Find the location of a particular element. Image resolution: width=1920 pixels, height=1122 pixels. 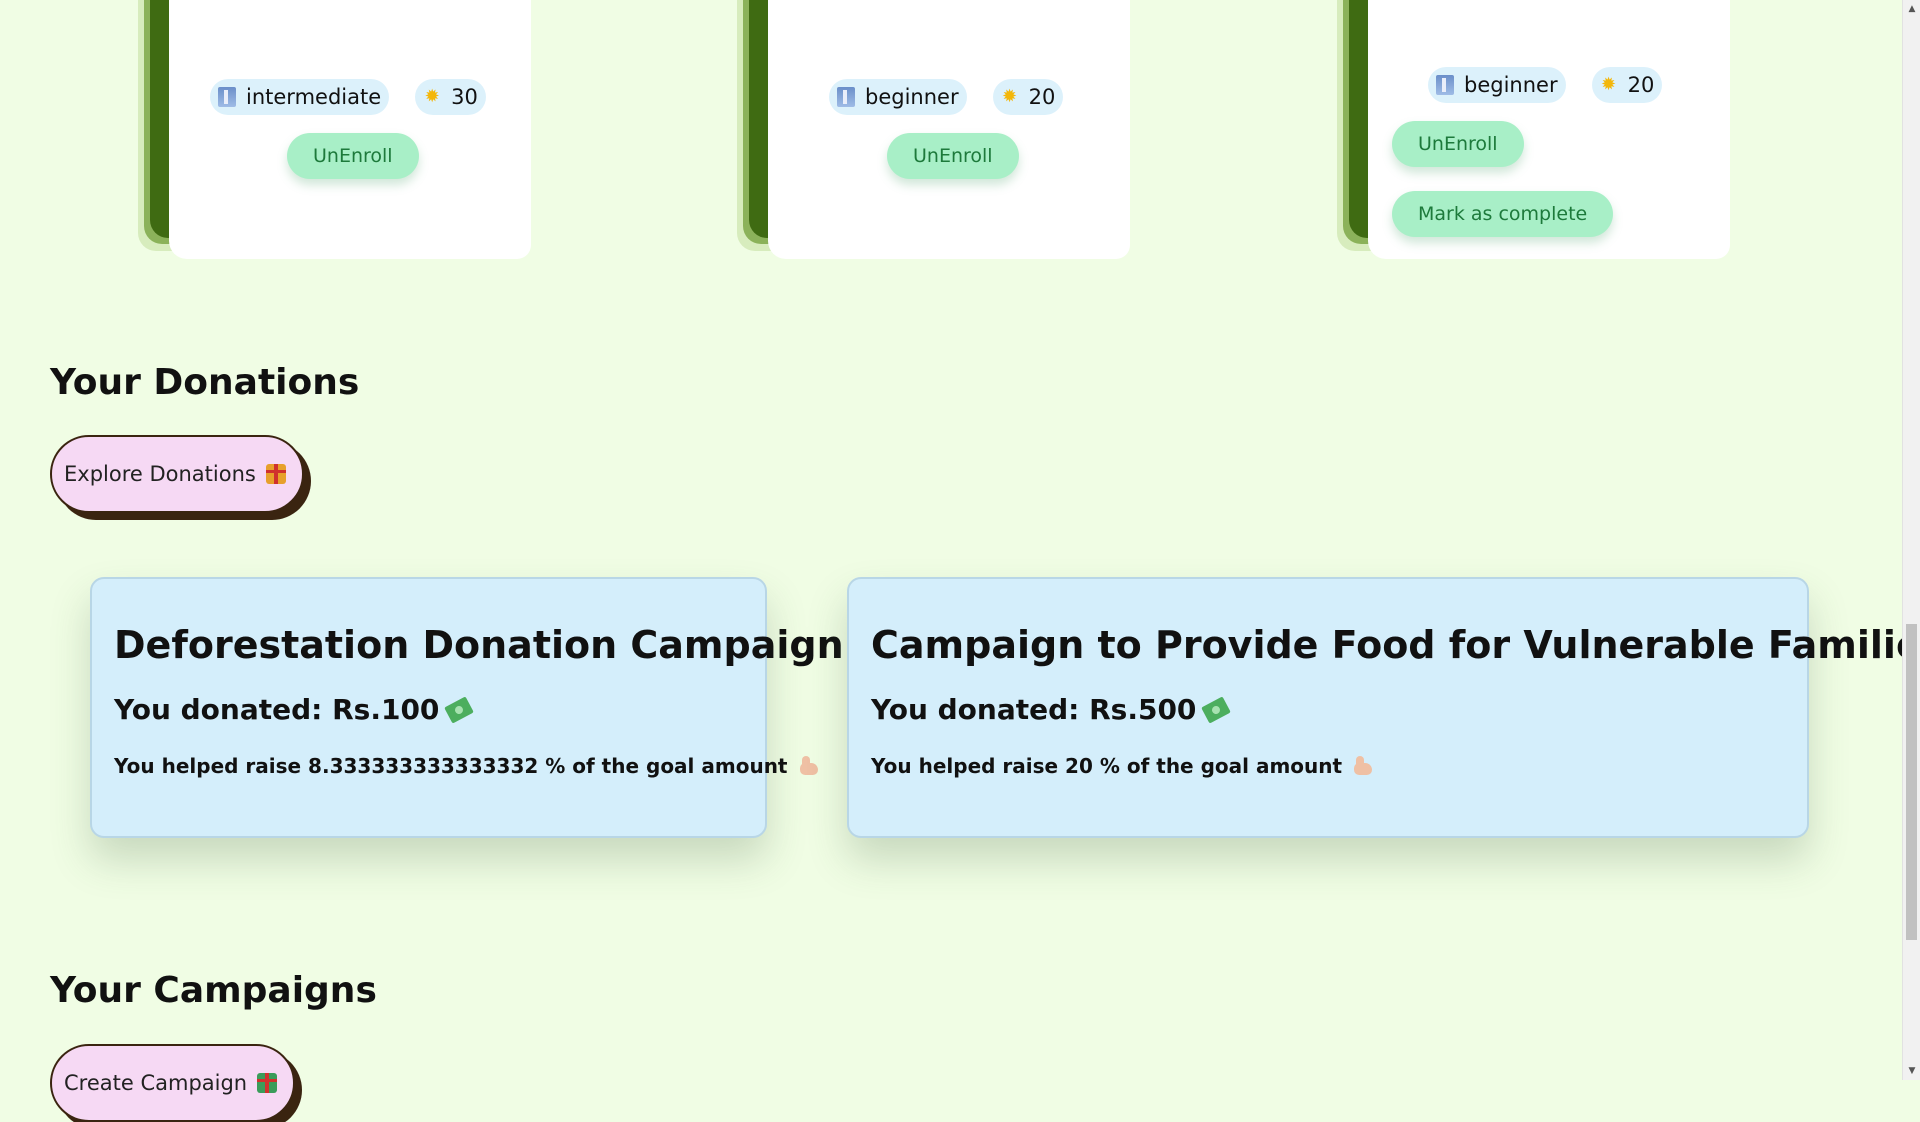

flexed-arm-icon is located at coordinates (1363, 766).